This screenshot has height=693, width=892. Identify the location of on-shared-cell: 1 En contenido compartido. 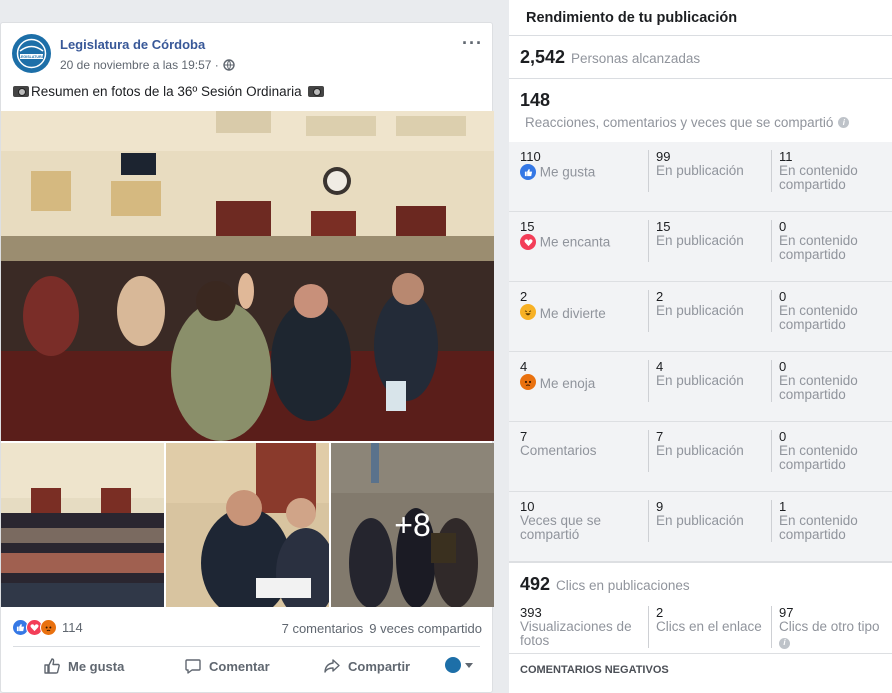
(828, 521).